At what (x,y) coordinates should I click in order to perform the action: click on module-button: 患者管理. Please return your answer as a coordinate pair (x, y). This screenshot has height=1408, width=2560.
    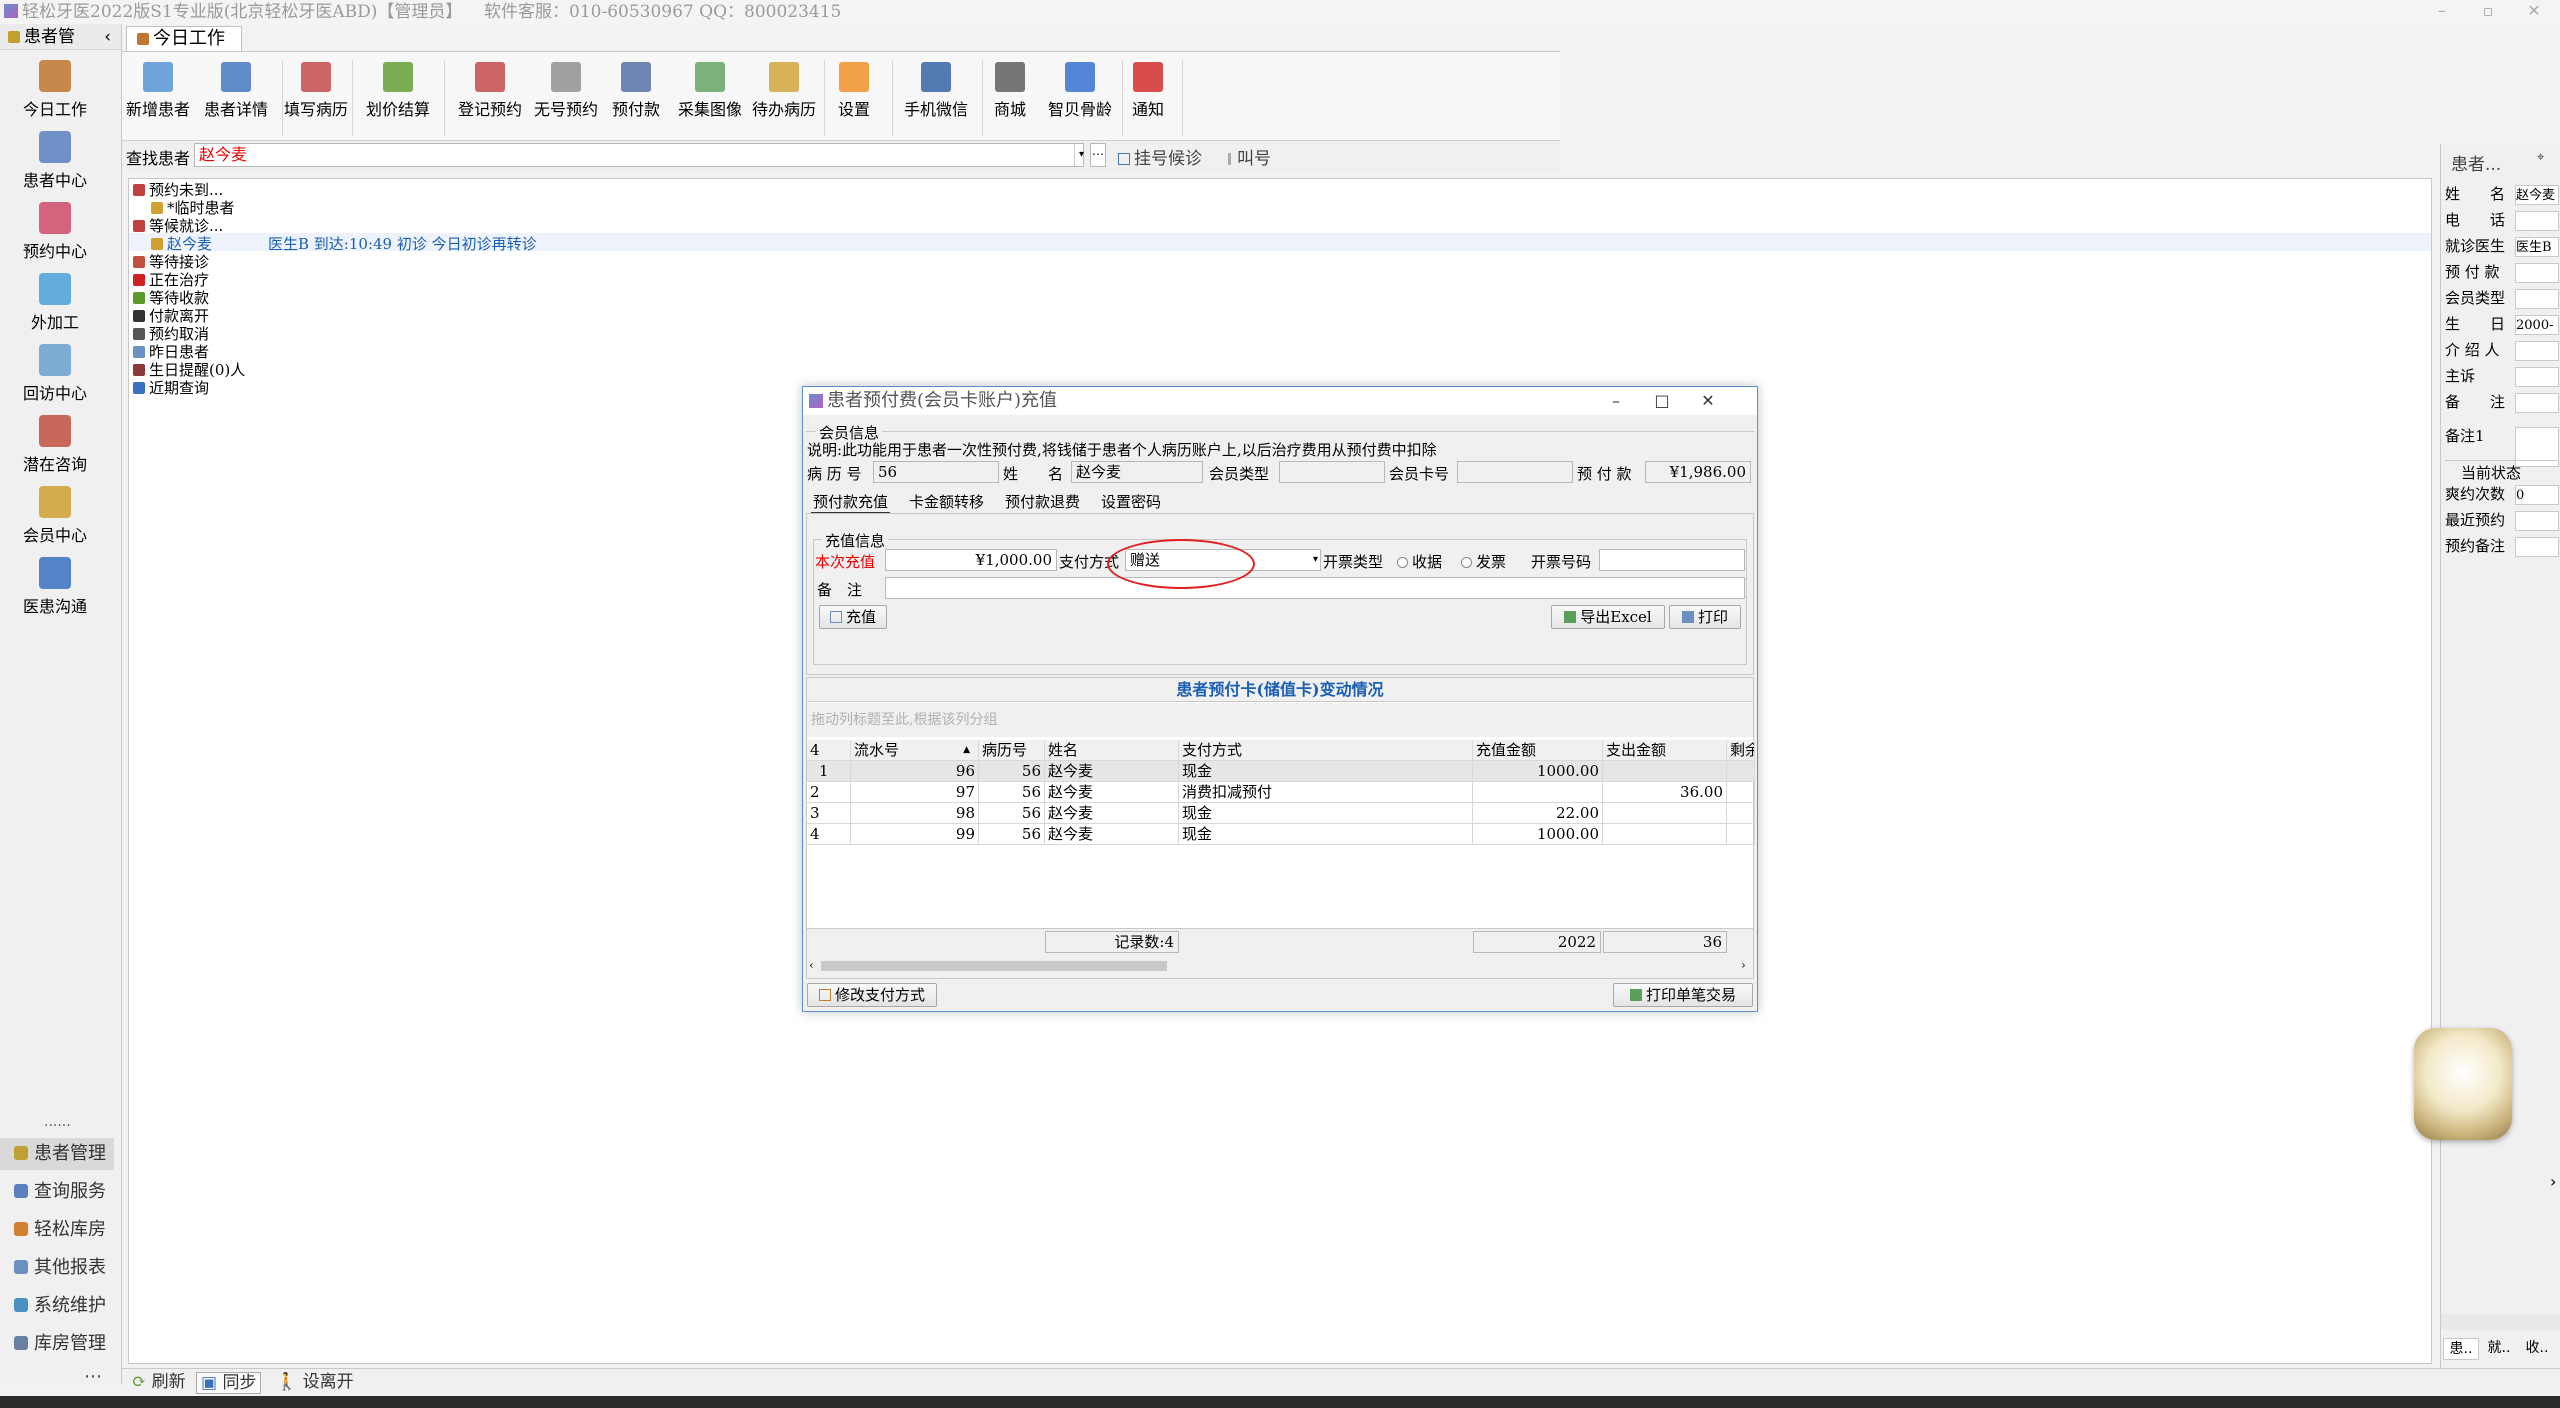
    Looking at the image, I should click on (57, 1154).